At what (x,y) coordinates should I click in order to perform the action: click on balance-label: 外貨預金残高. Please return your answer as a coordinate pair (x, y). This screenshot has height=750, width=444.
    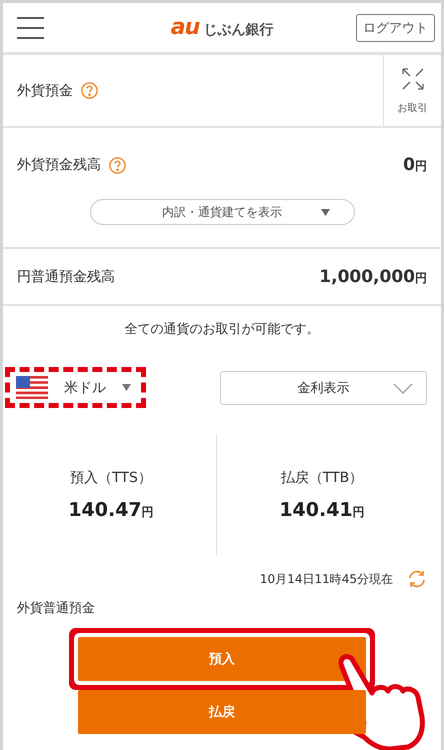
    Looking at the image, I should click on (59, 165).